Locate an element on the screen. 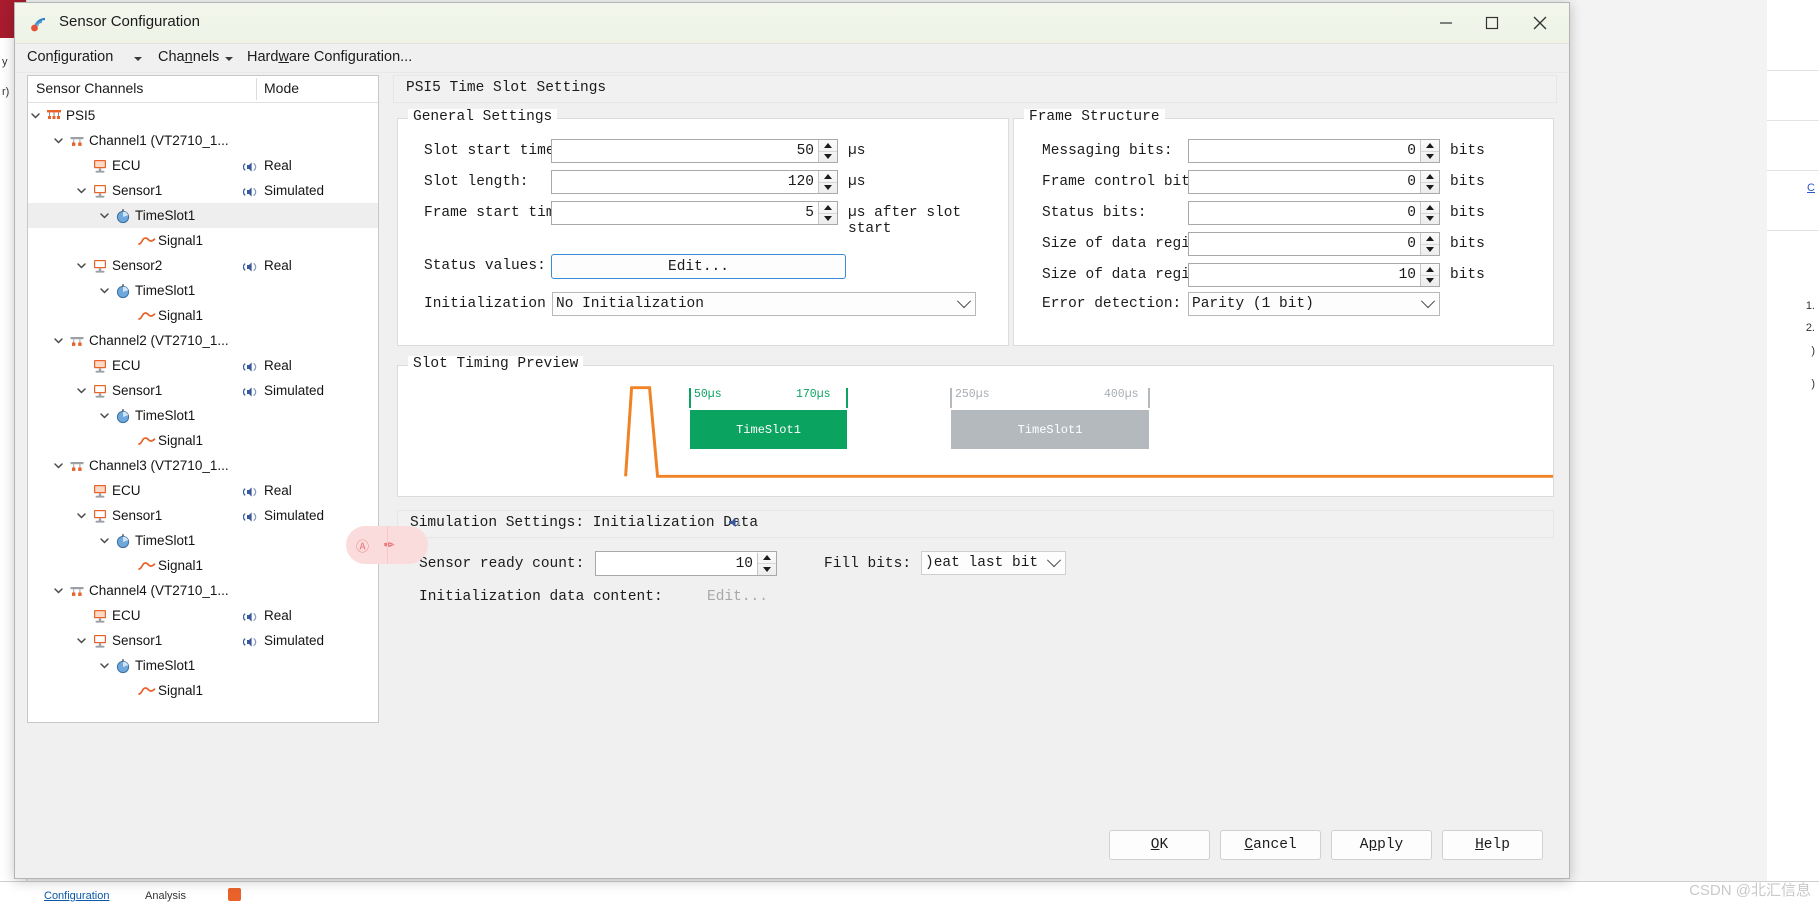 The image size is (1819, 904). slot-length-spinner: 120 is located at coordinates (694, 182).